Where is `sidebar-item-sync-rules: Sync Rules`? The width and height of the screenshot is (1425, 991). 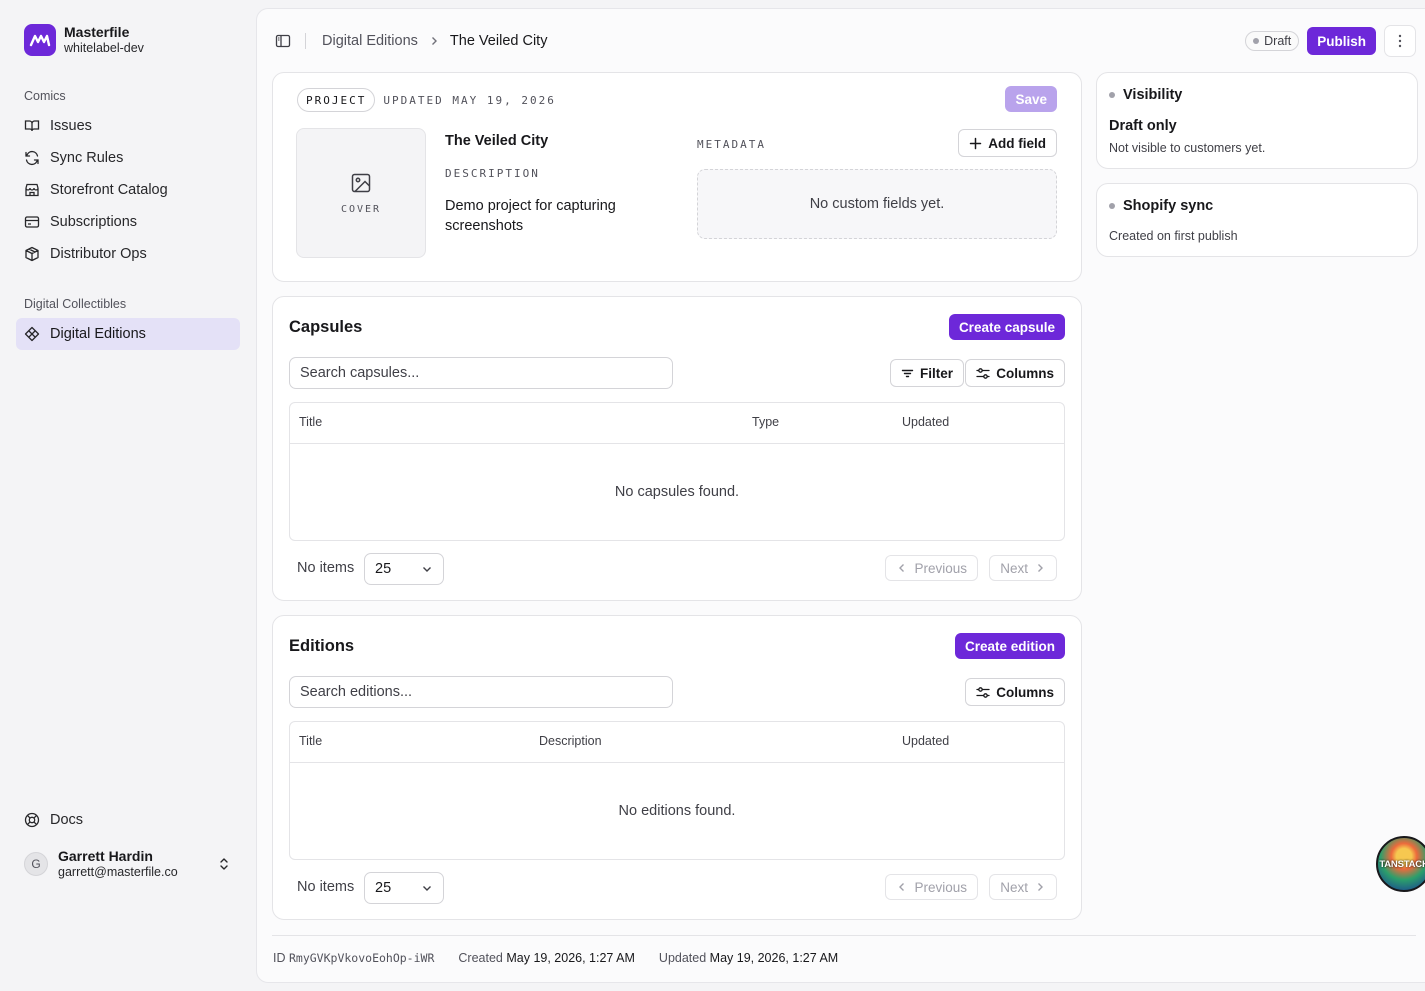
sidebar-item-sync-rules: Sync Rules is located at coordinates (128, 158).